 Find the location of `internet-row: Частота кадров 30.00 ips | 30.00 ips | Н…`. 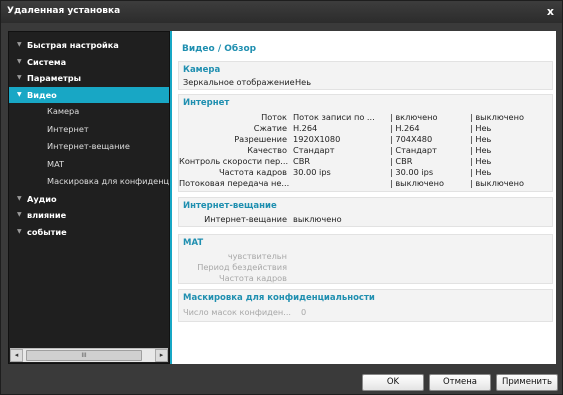

internet-row: Частота кадров 30.00 ips | 30.00 ips | Н… is located at coordinates (366, 172).